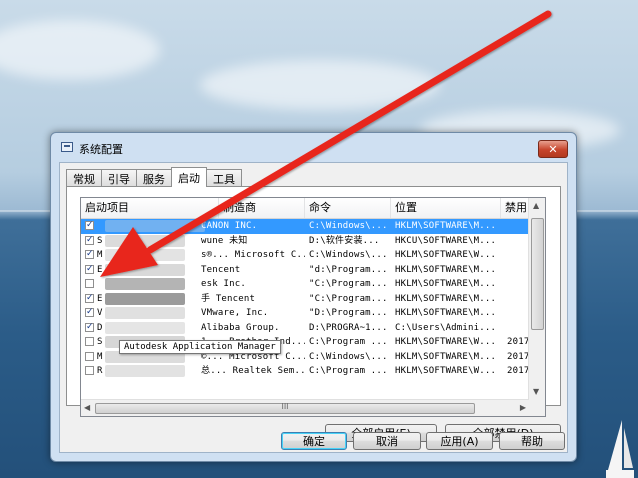 The width and height of the screenshot is (638, 478). Describe the element at coordinates (446, 208) in the screenshot. I see `column-header-location: 位置` at that location.